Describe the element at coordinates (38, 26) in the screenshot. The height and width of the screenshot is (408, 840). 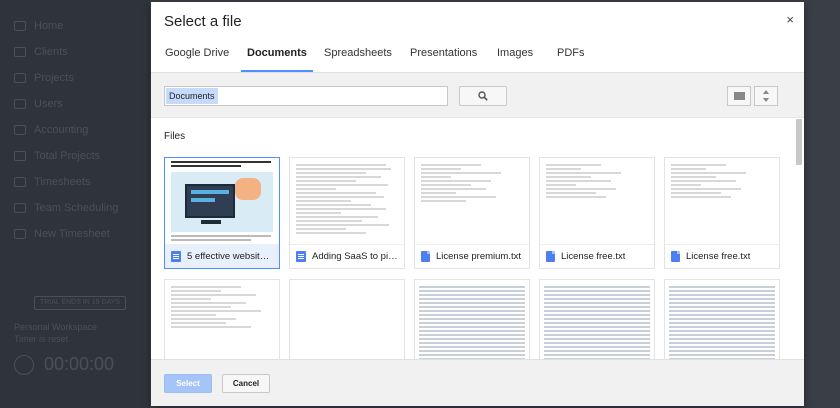
I see `bg-nav-item: Home` at that location.